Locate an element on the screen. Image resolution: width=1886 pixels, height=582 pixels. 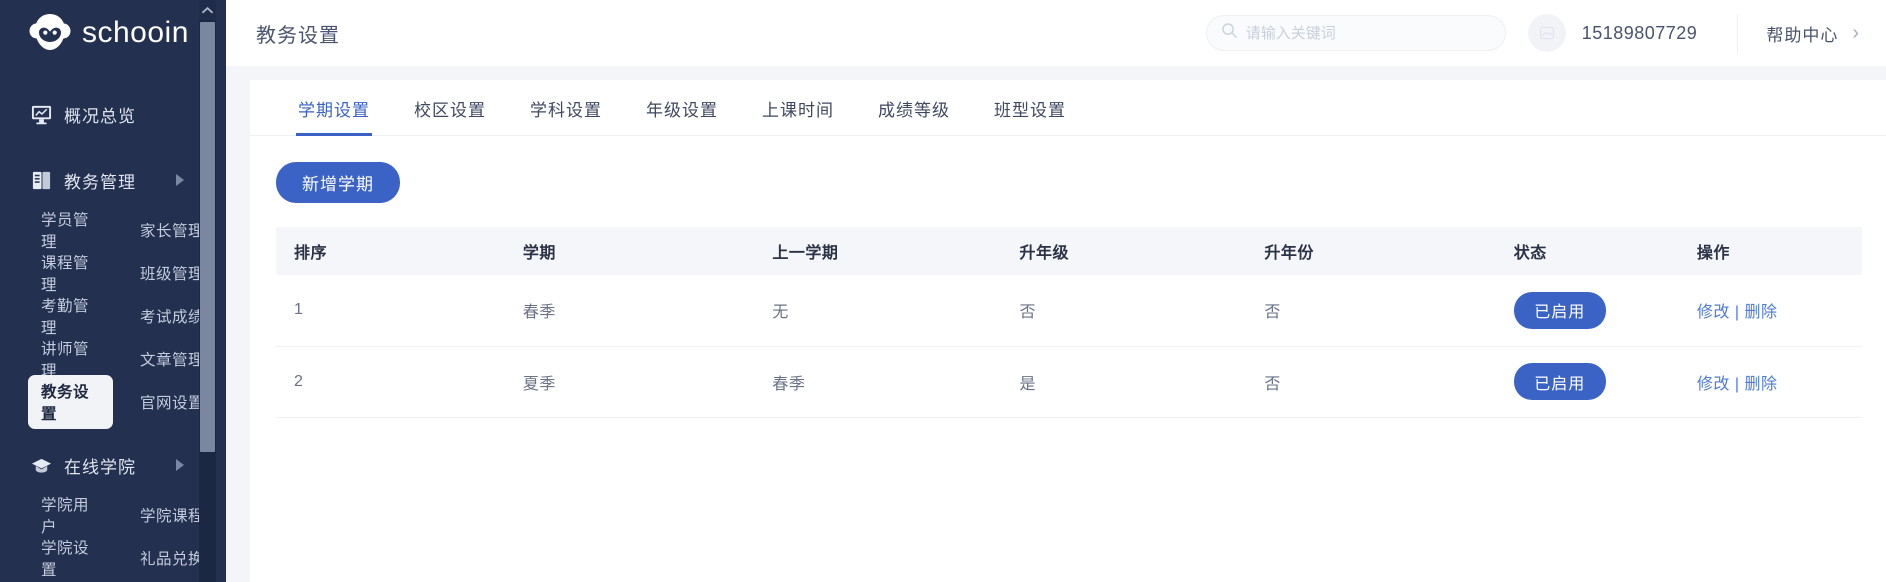
cell-prev-term: 无 is located at coordinates (878, 311).